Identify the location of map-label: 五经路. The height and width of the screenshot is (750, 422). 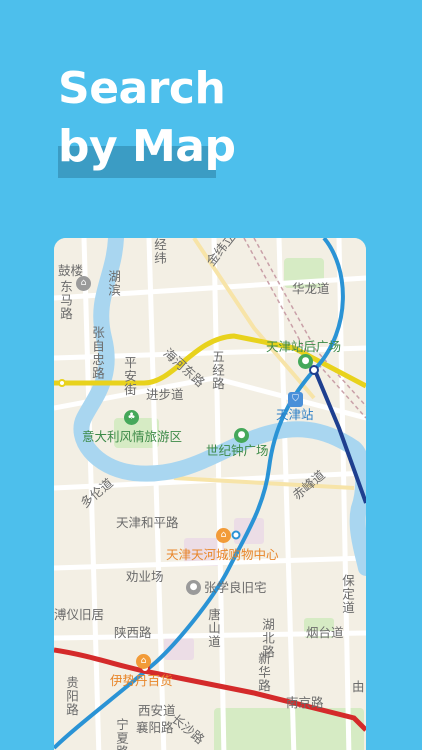
(217, 370).